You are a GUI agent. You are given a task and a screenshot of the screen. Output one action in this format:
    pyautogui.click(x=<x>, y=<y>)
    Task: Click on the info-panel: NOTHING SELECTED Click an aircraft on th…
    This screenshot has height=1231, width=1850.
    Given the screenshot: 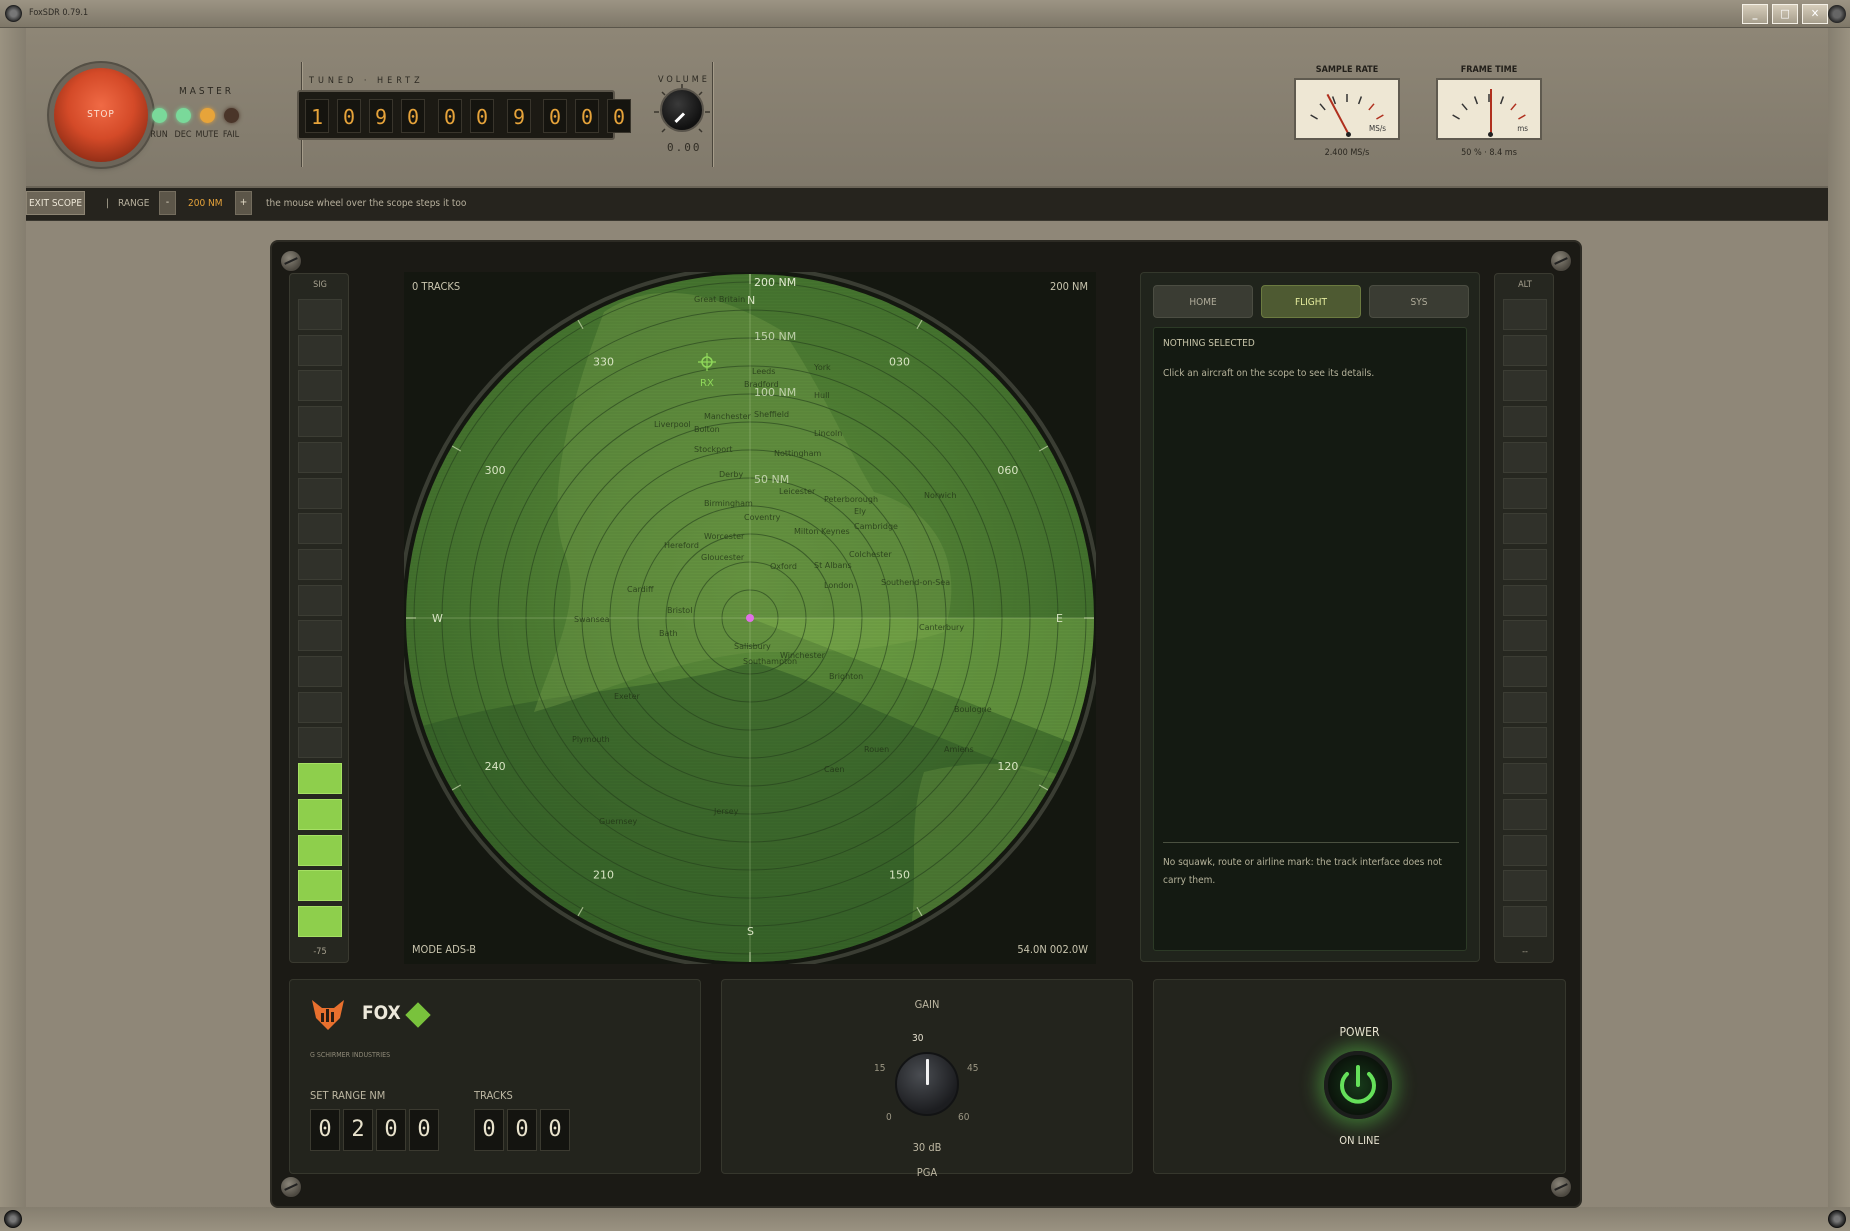 What is the action you would take?
    pyautogui.click(x=1310, y=617)
    